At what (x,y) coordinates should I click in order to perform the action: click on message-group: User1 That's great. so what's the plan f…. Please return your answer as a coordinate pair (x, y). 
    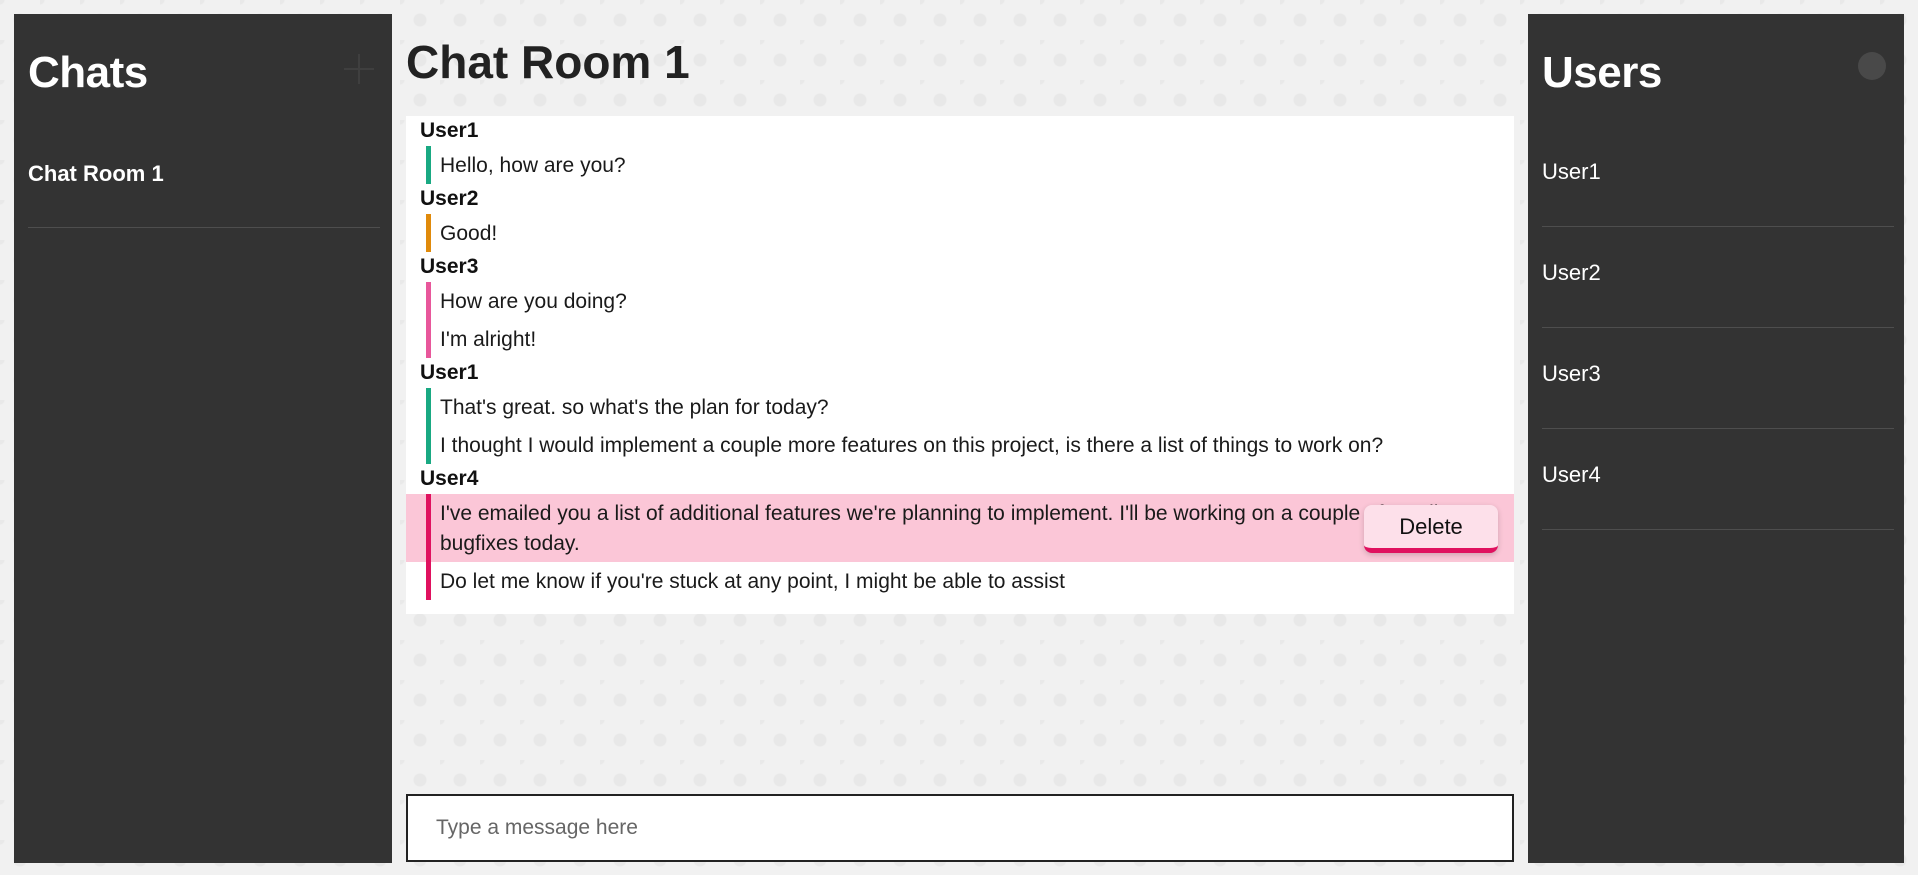
    Looking at the image, I should click on (960, 411).